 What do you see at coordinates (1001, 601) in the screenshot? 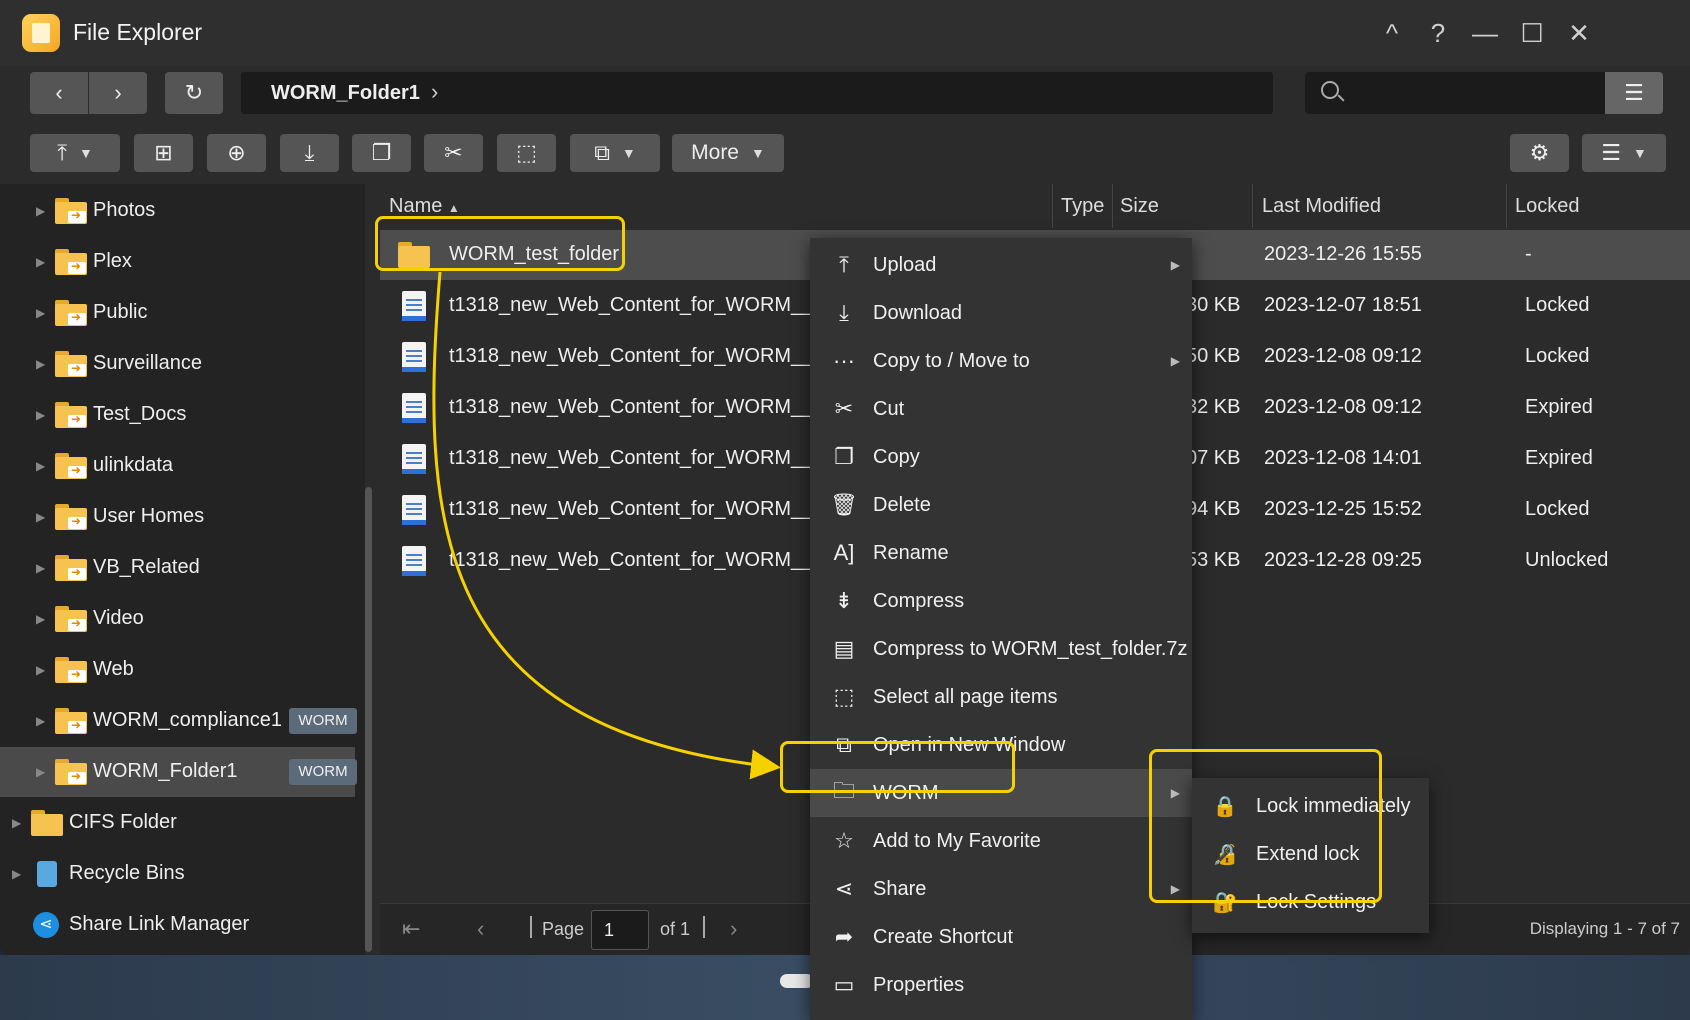
I see `context-menu-item: ⇟ Compress` at bounding box center [1001, 601].